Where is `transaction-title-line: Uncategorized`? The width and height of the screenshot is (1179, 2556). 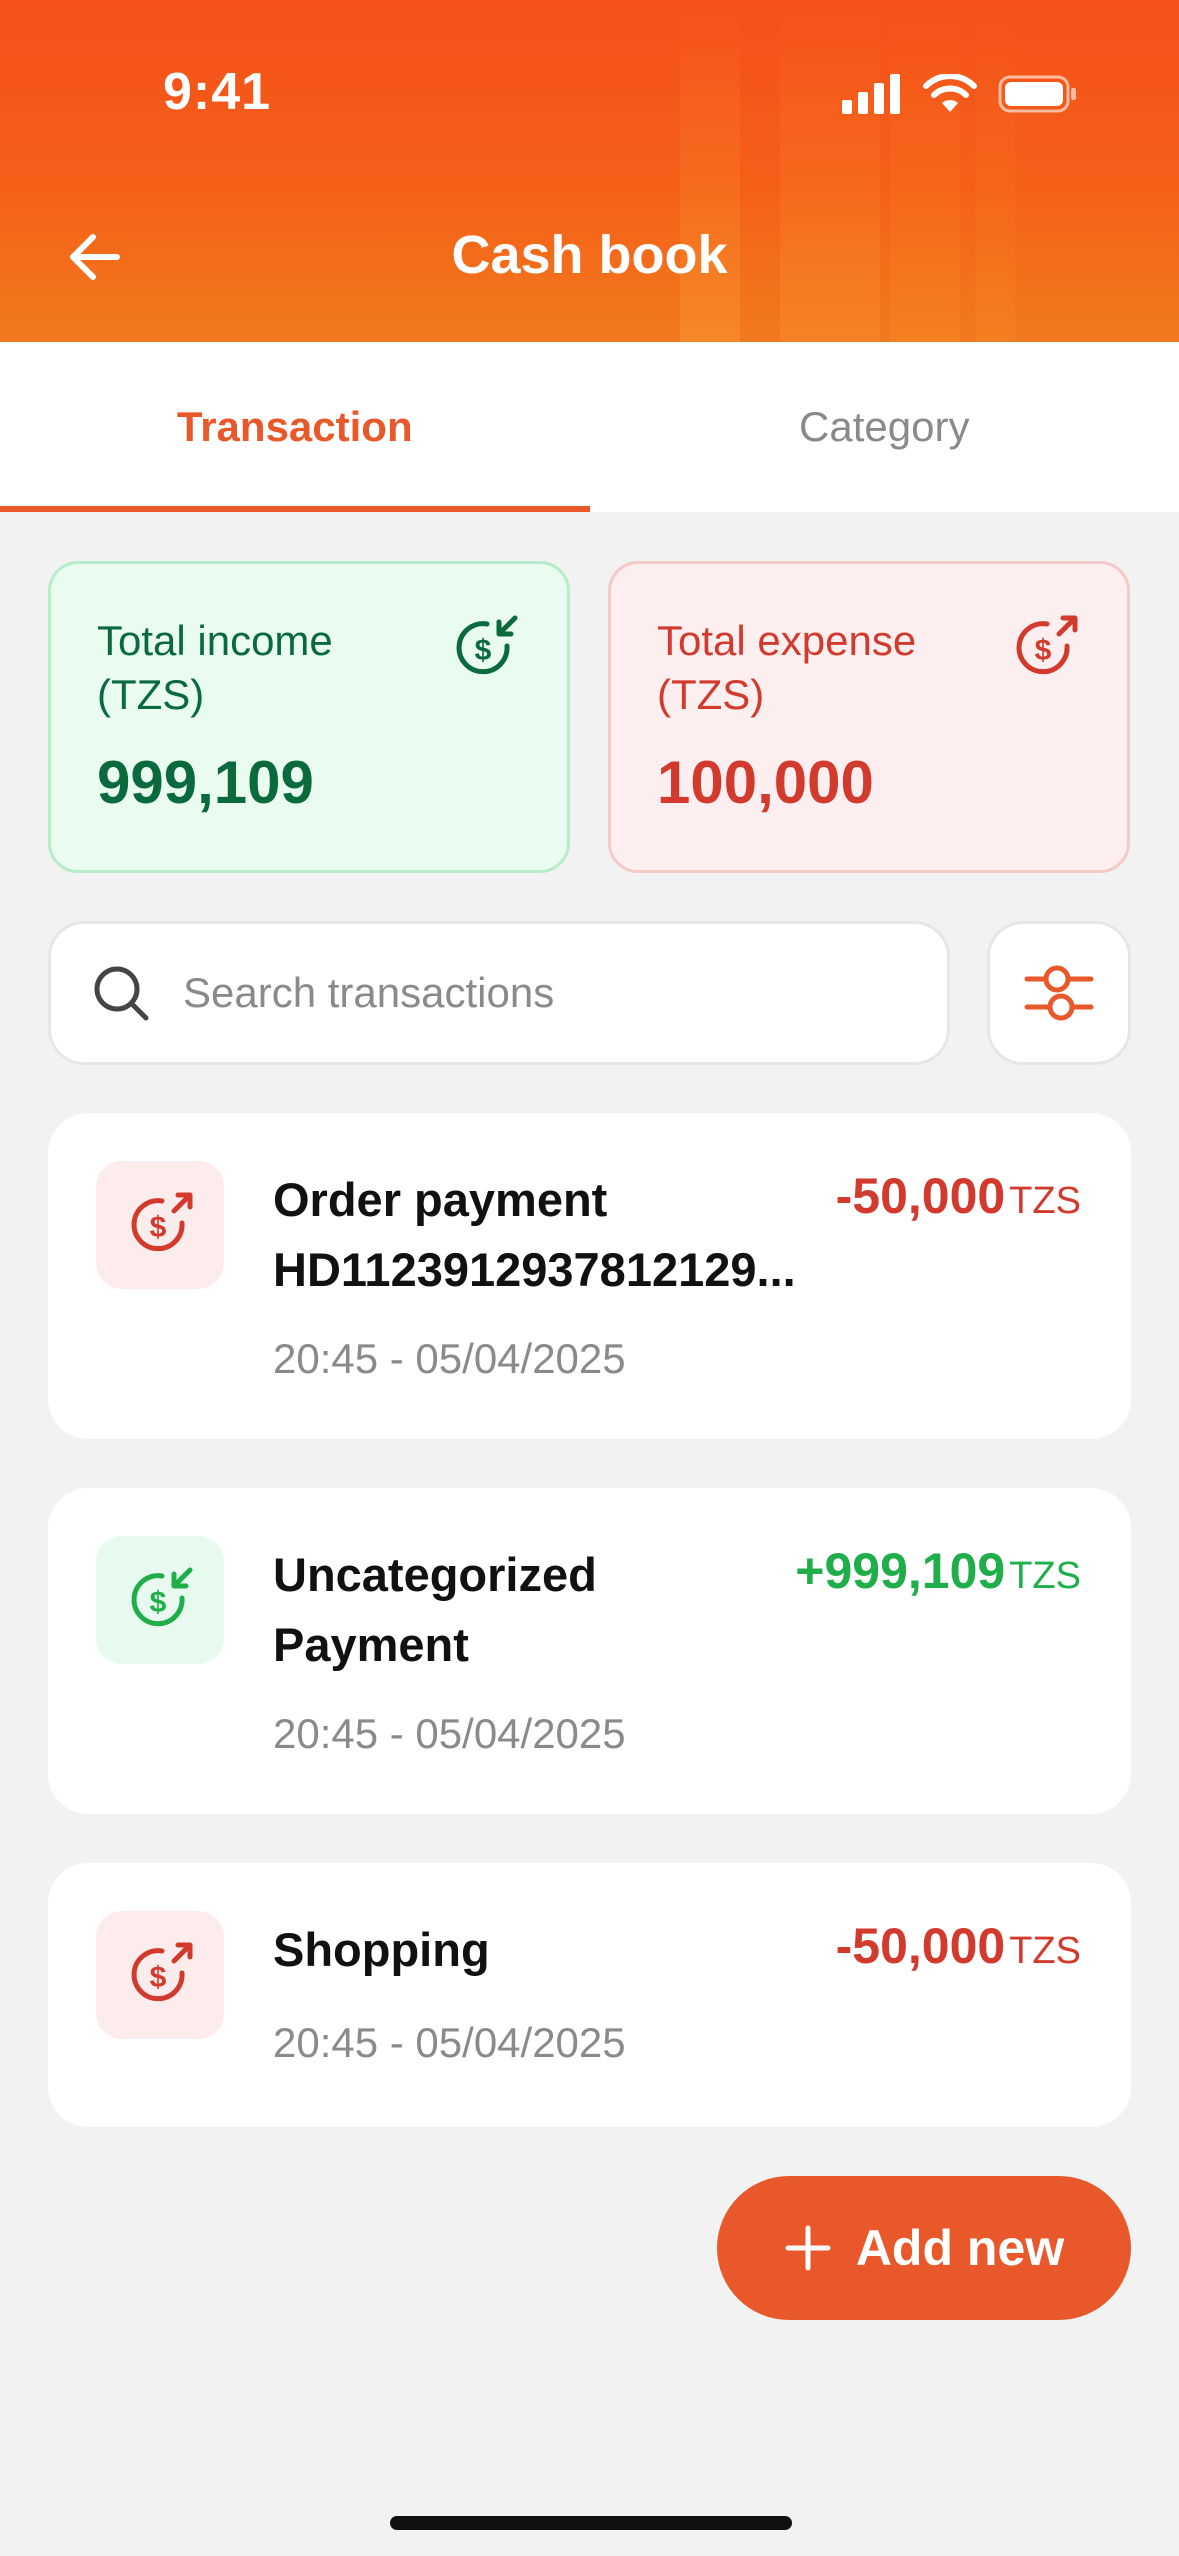
transaction-title-line: Uncategorized is located at coordinates (435, 1574).